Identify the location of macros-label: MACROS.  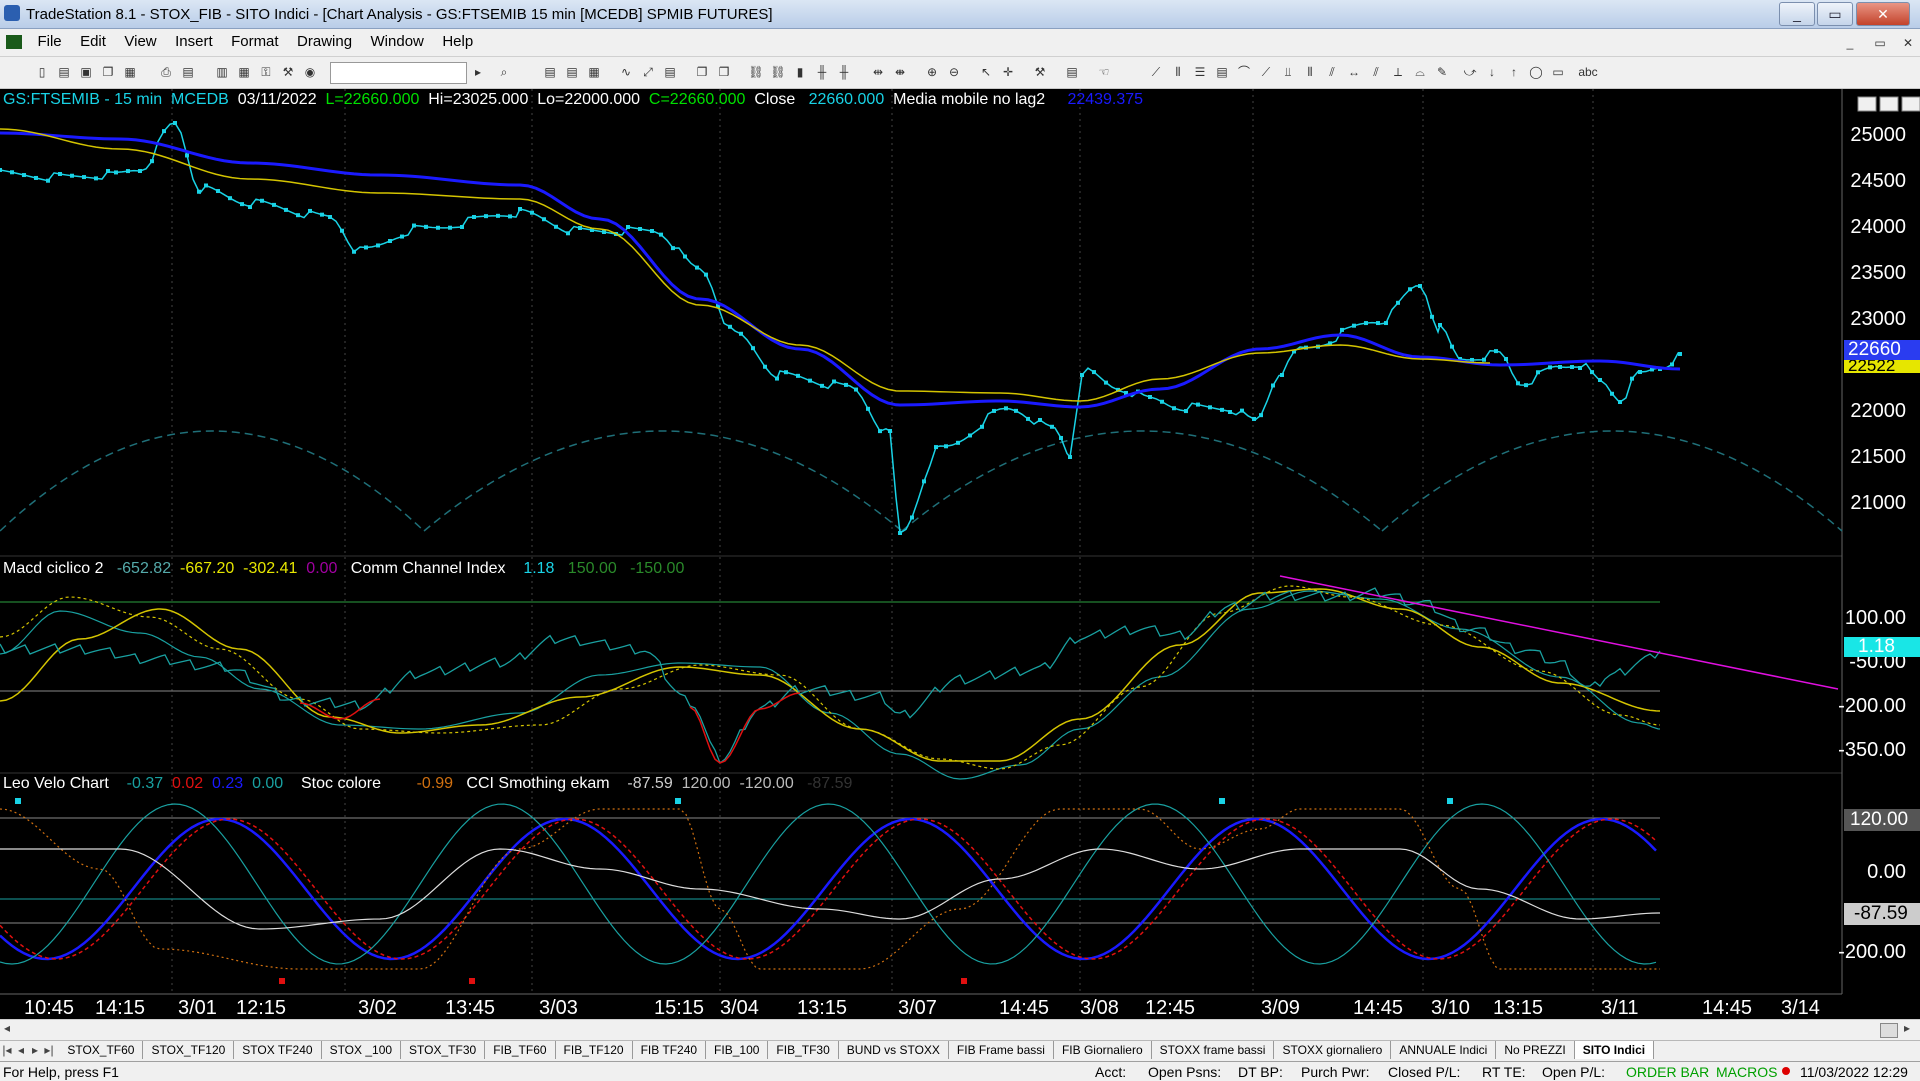
(1746, 1072).